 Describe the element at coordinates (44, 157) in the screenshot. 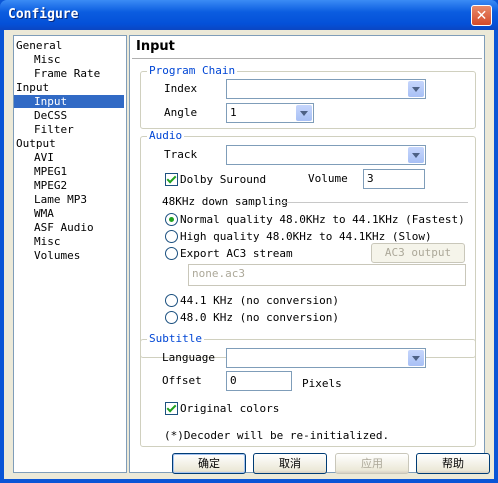

I see `tree-item: AVI` at that location.